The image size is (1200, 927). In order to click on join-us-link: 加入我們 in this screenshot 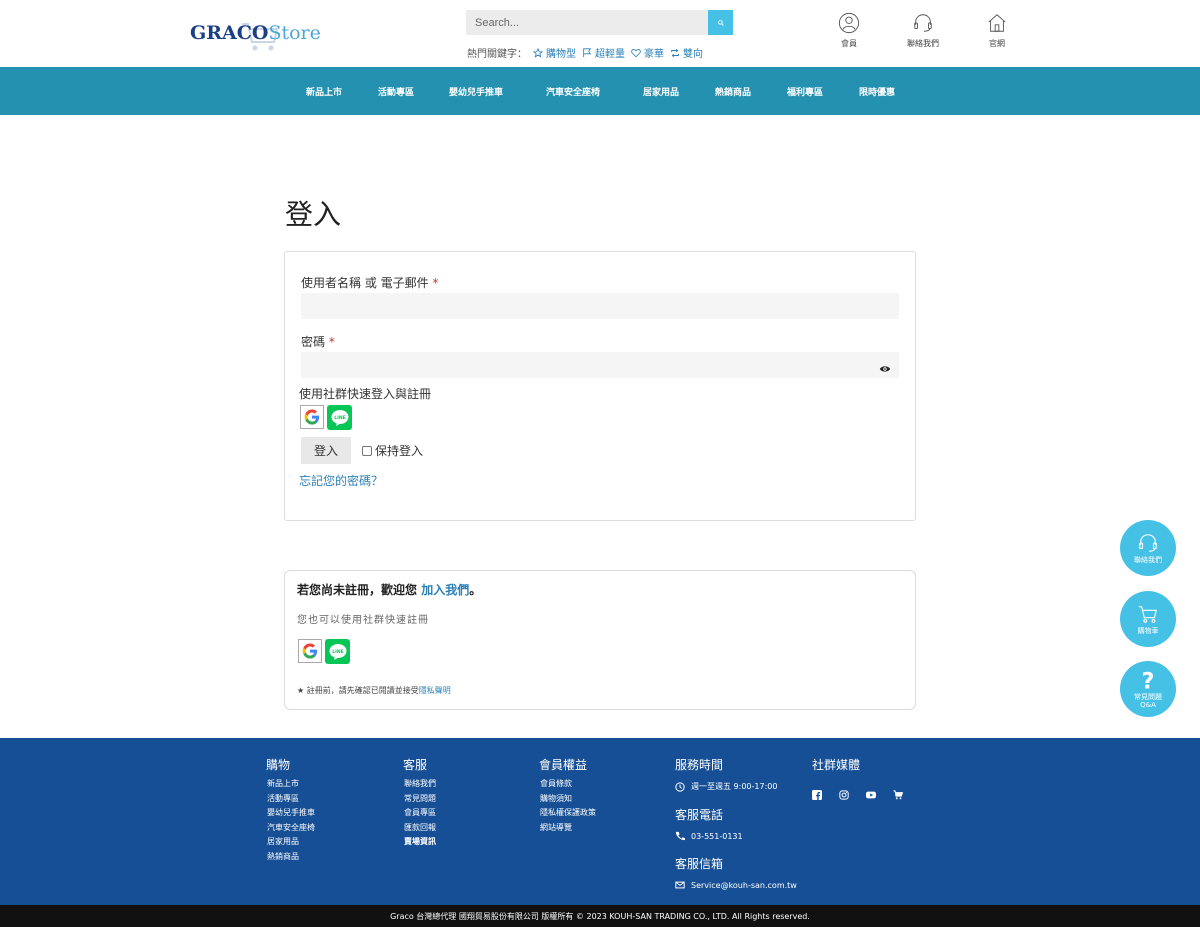, I will do `click(445, 590)`.